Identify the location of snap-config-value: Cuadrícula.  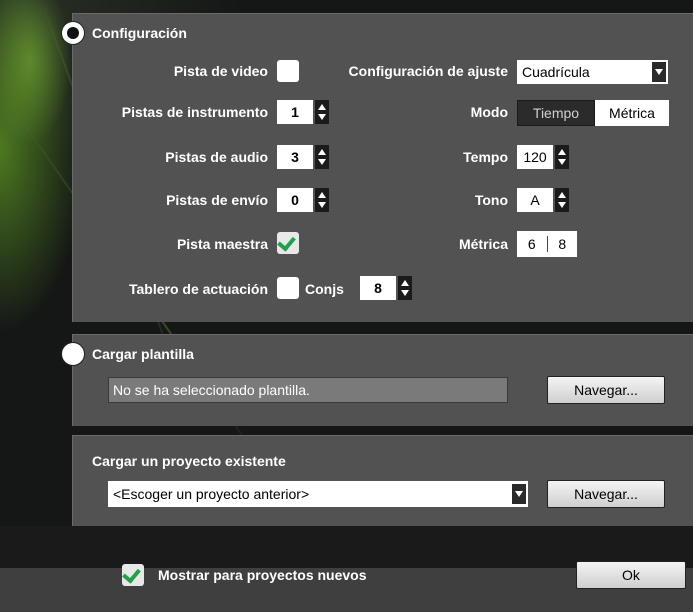
(556, 72).